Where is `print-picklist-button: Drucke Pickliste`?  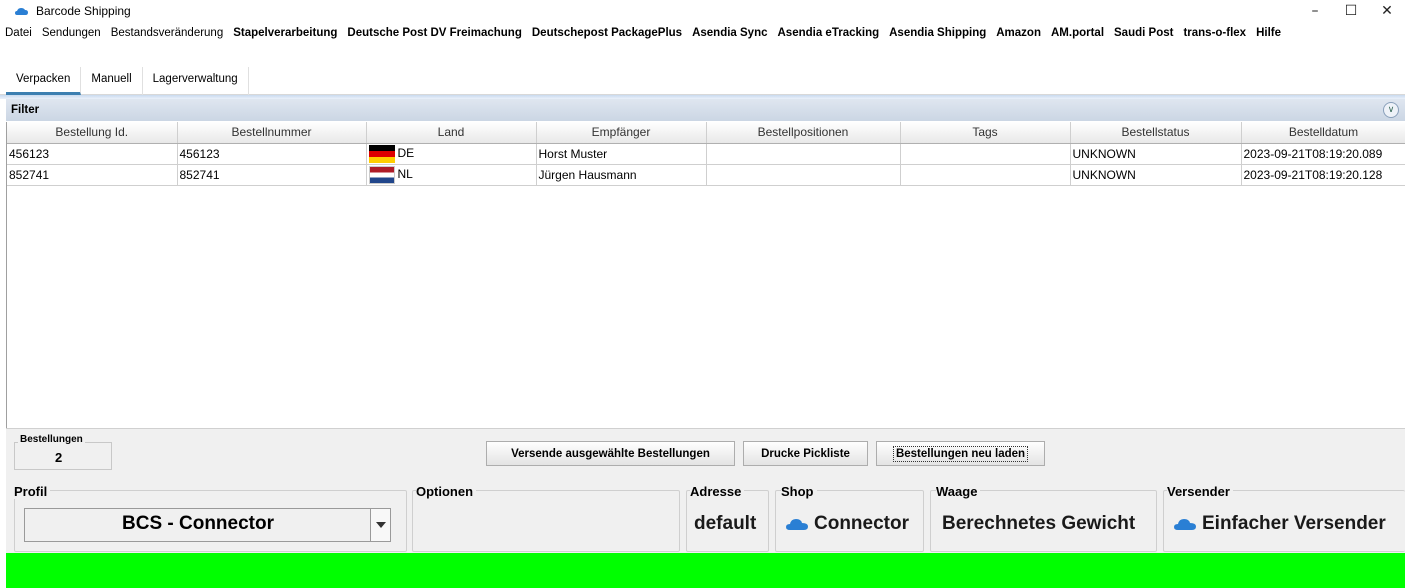 print-picklist-button: Drucke Pickliste is located at coordinates (805, 453).